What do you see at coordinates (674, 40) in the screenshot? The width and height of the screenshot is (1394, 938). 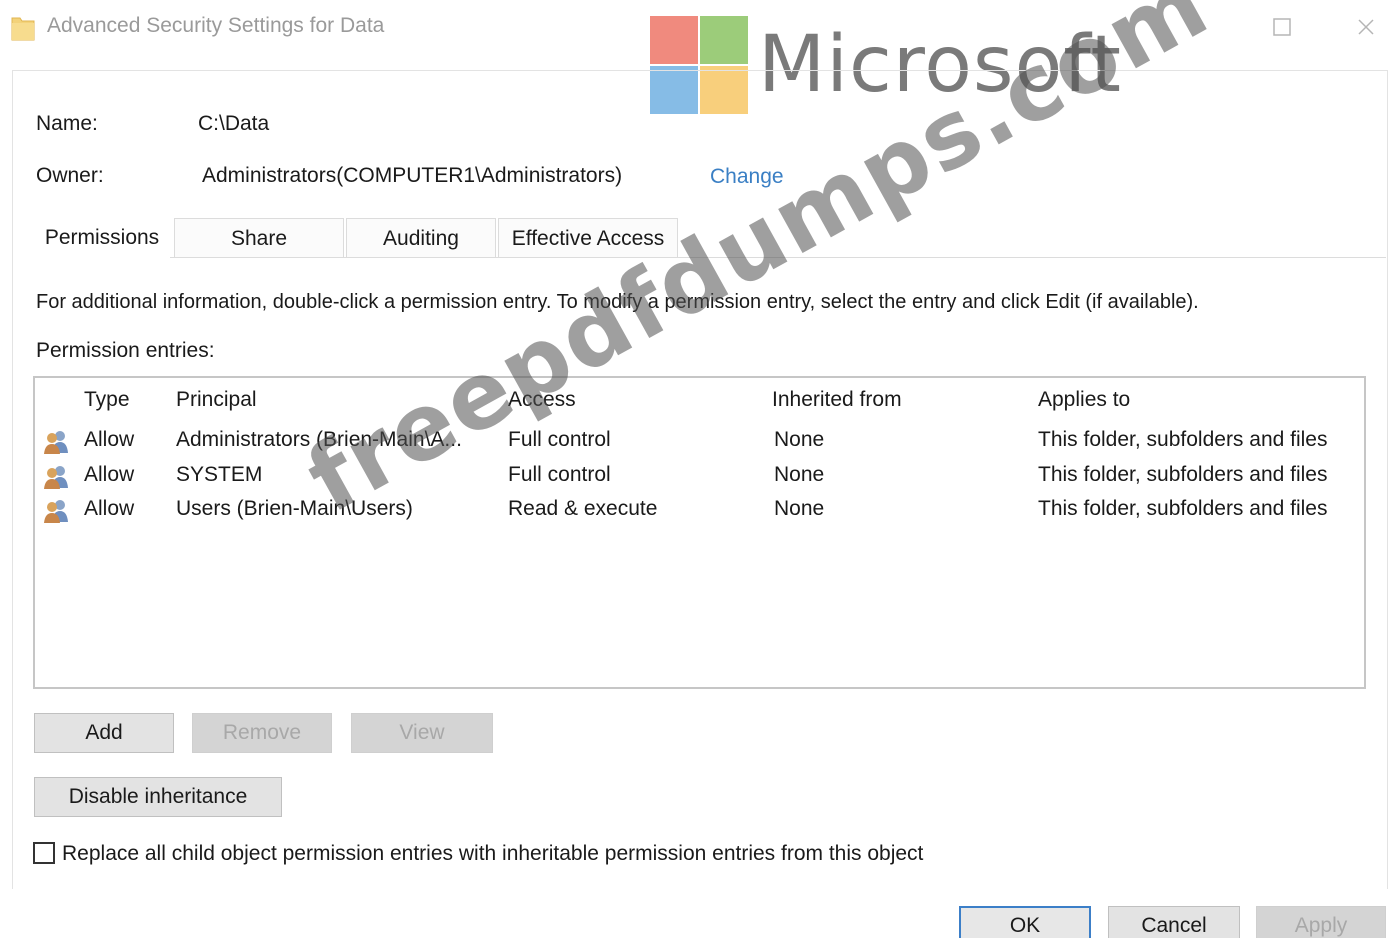 I see `logo-square-red` at bounding box center [674, 40].